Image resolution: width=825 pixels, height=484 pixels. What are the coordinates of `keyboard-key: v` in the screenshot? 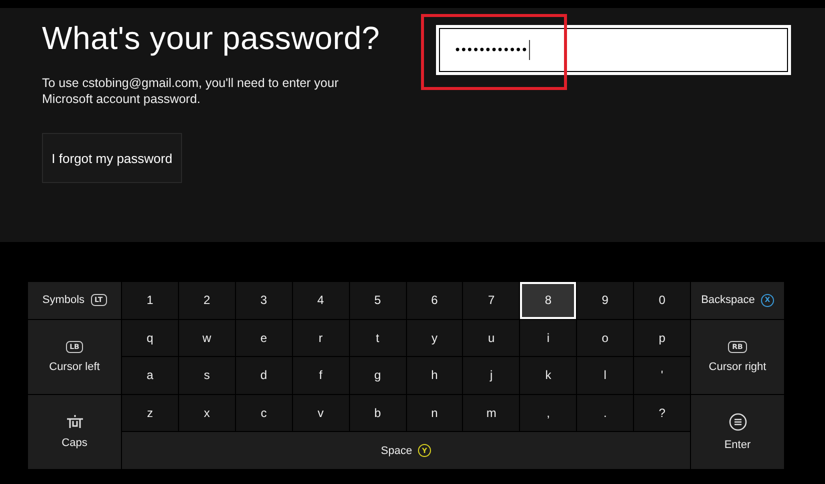 It's located at (320, 413).